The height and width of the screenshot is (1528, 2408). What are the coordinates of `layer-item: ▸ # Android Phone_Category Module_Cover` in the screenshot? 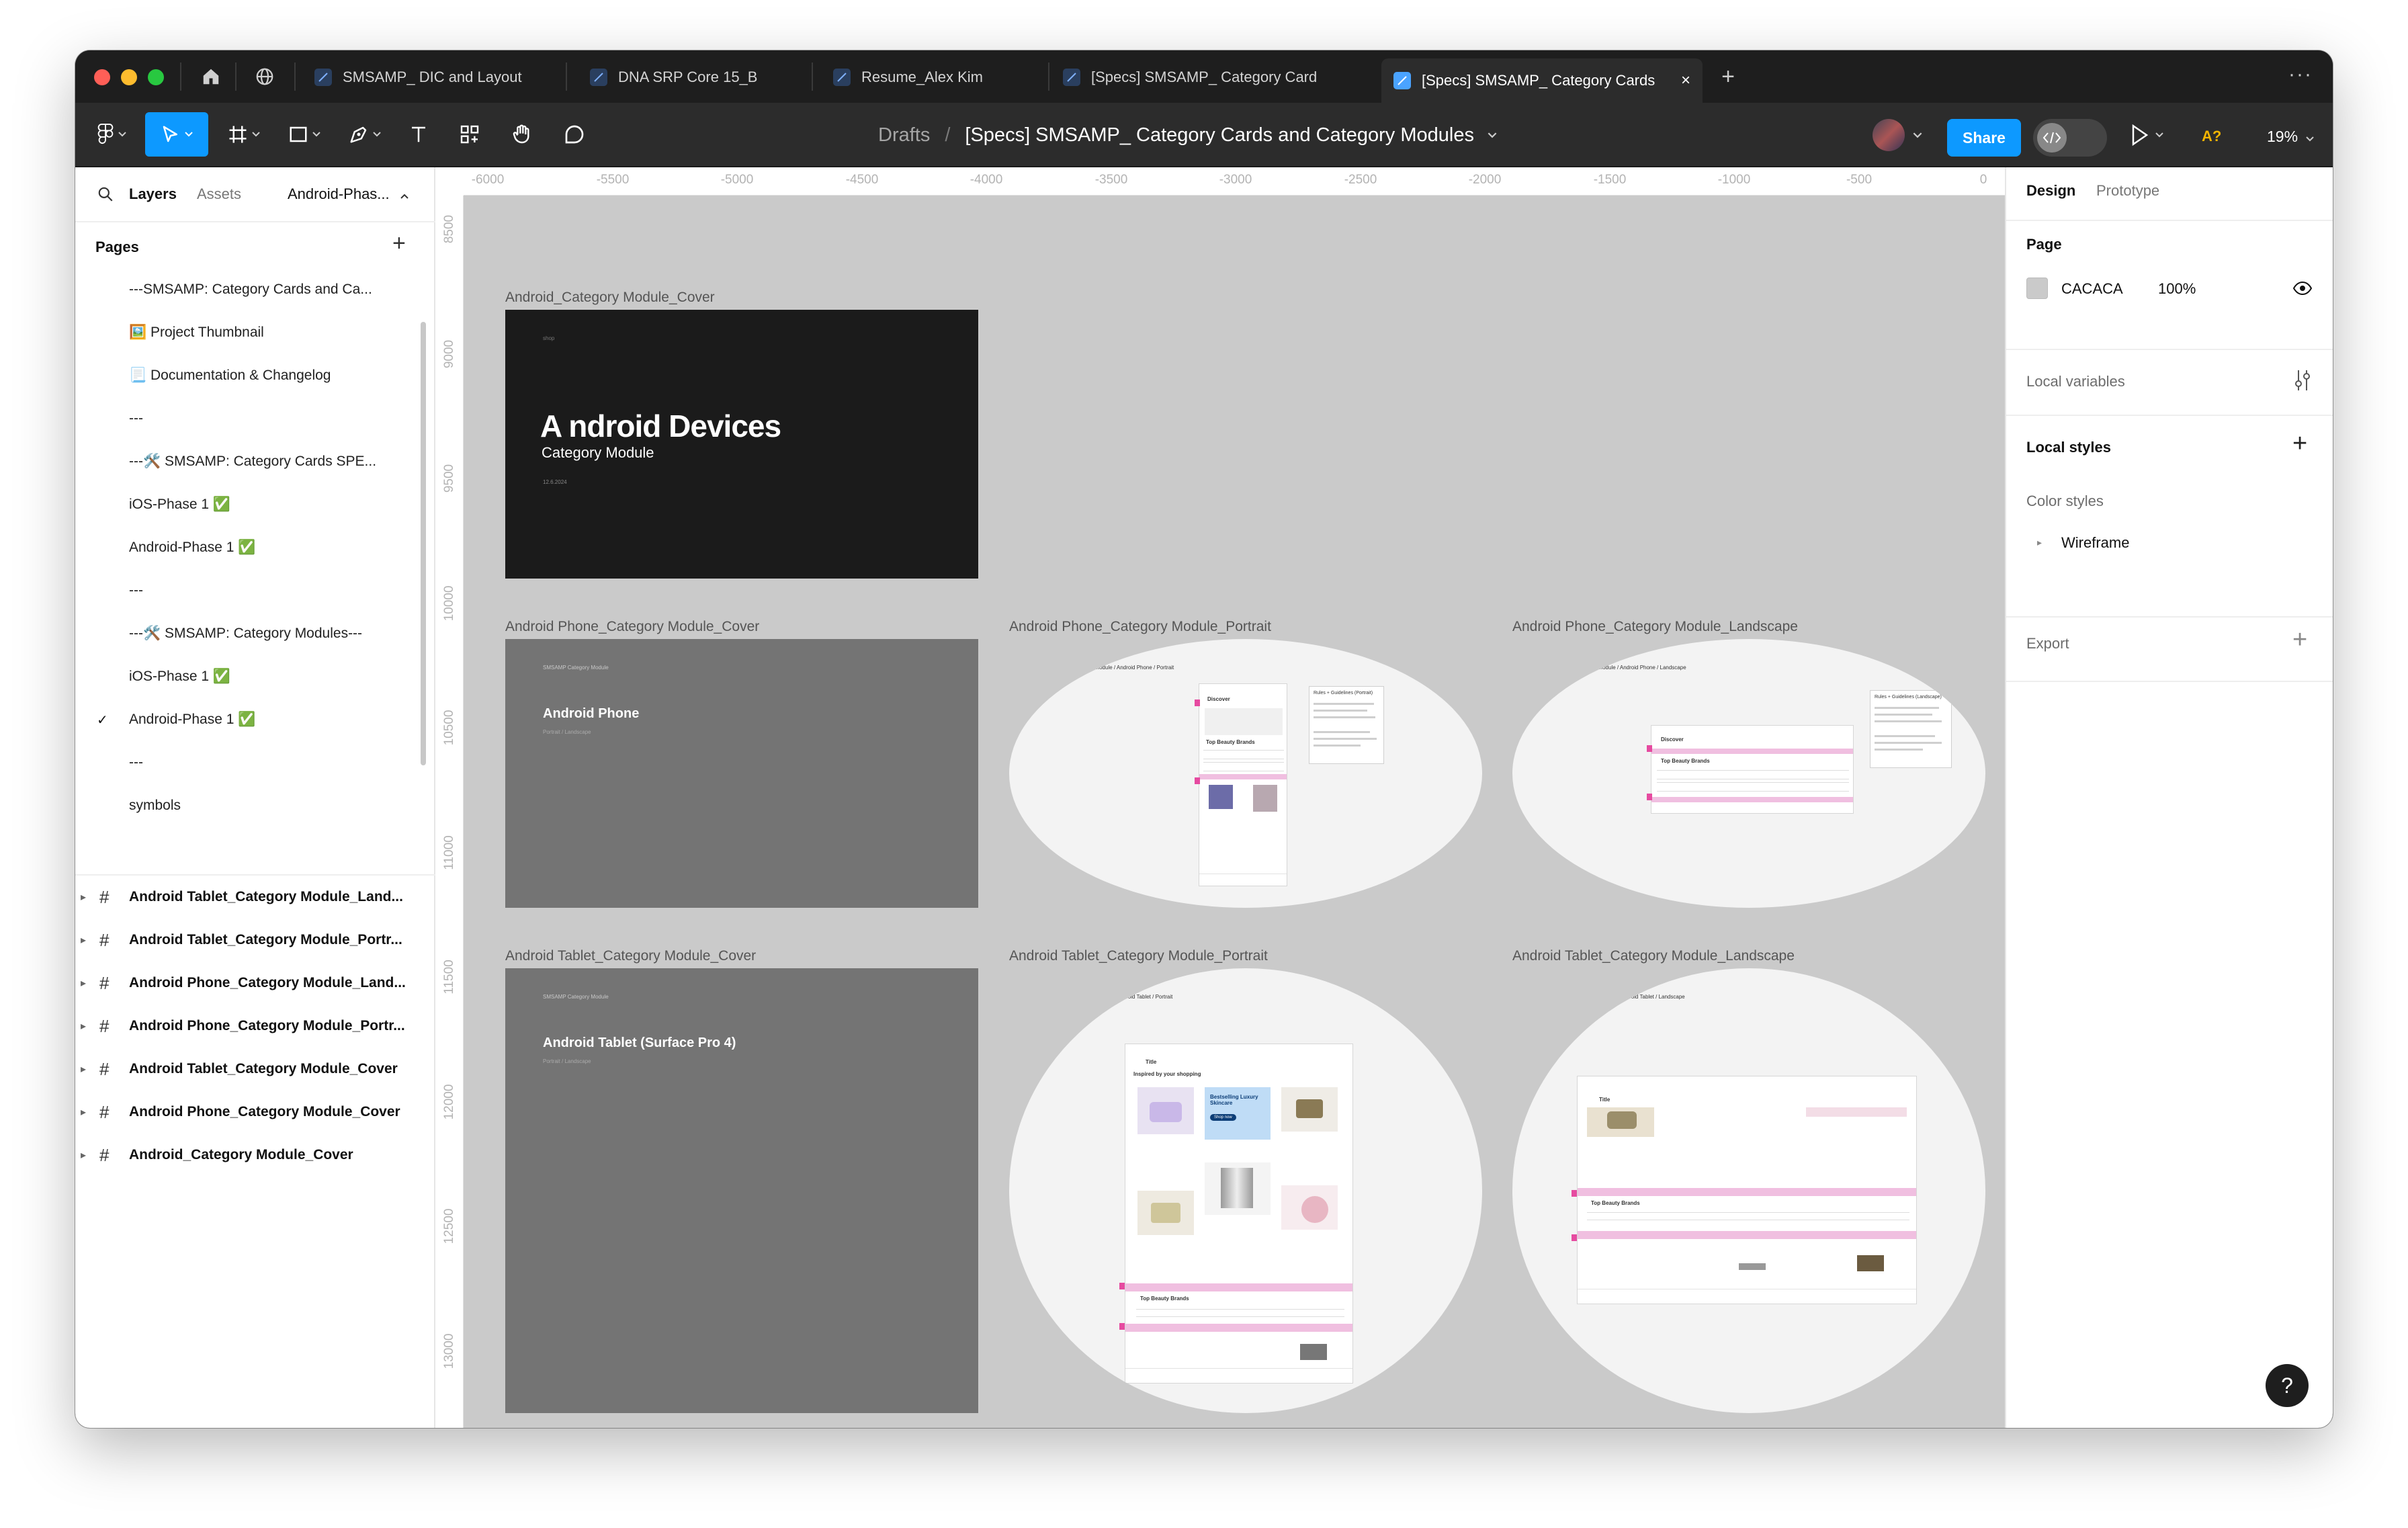 It's located at (255, 1113).